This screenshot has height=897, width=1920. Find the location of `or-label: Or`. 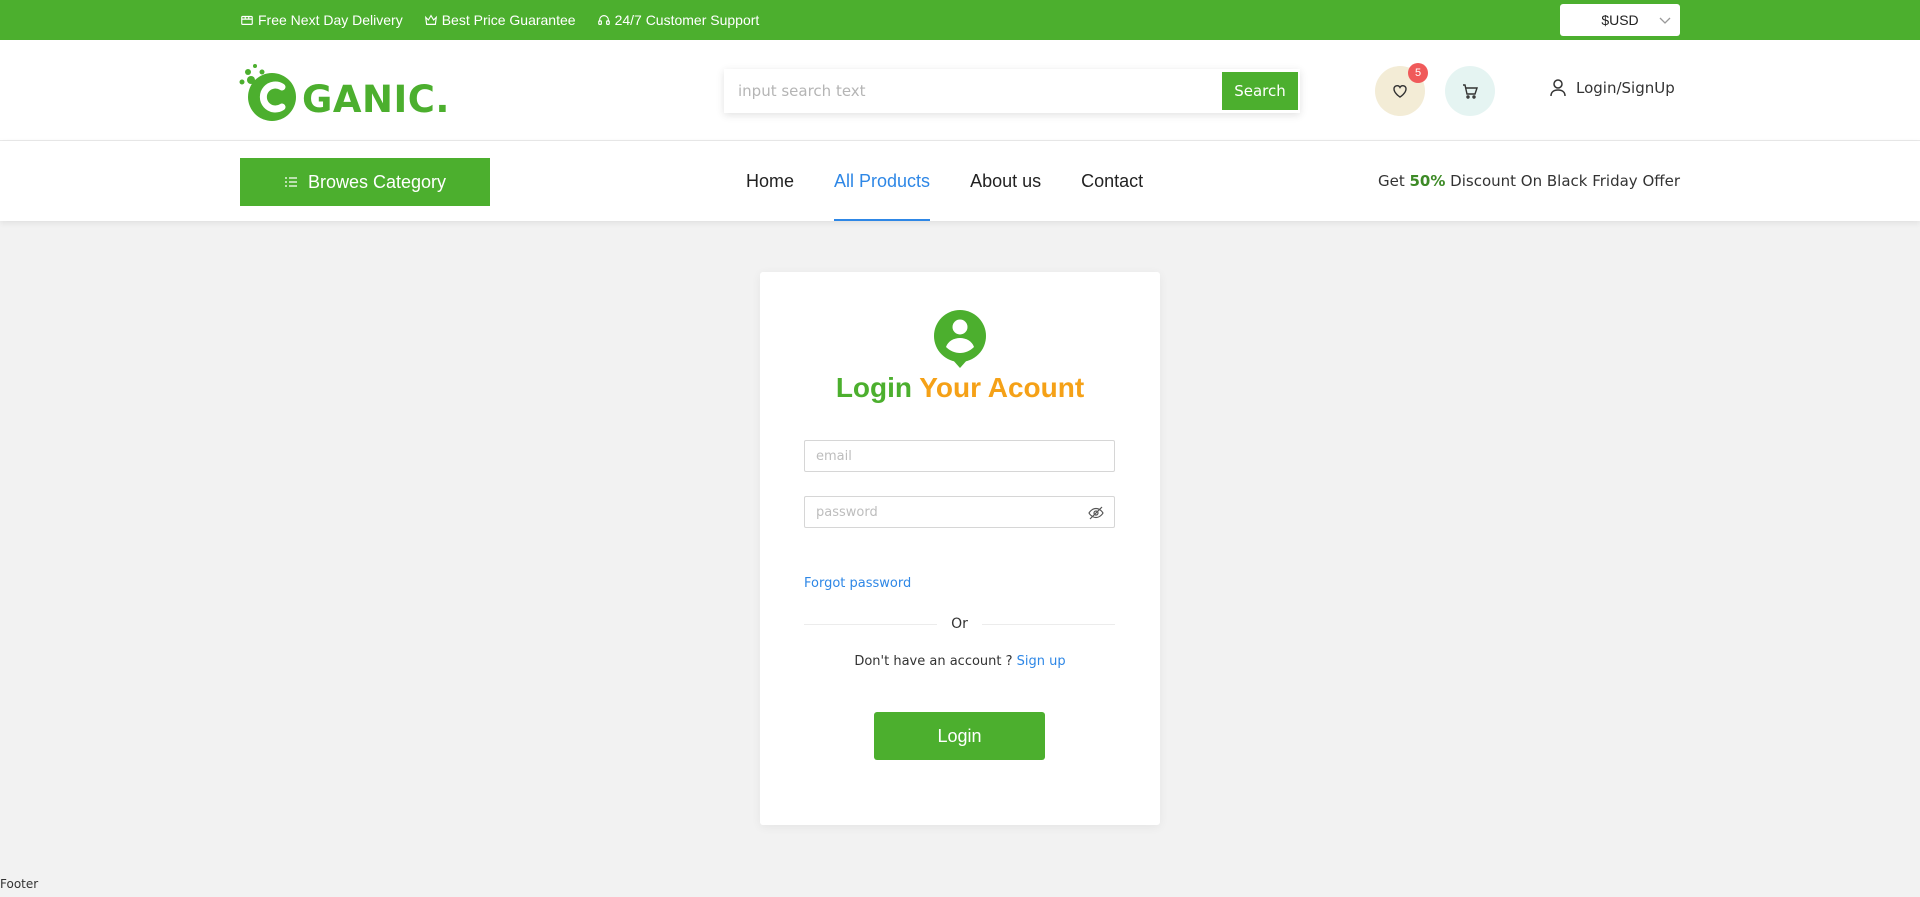

or-label: Or is located at coordinates (959, 624).